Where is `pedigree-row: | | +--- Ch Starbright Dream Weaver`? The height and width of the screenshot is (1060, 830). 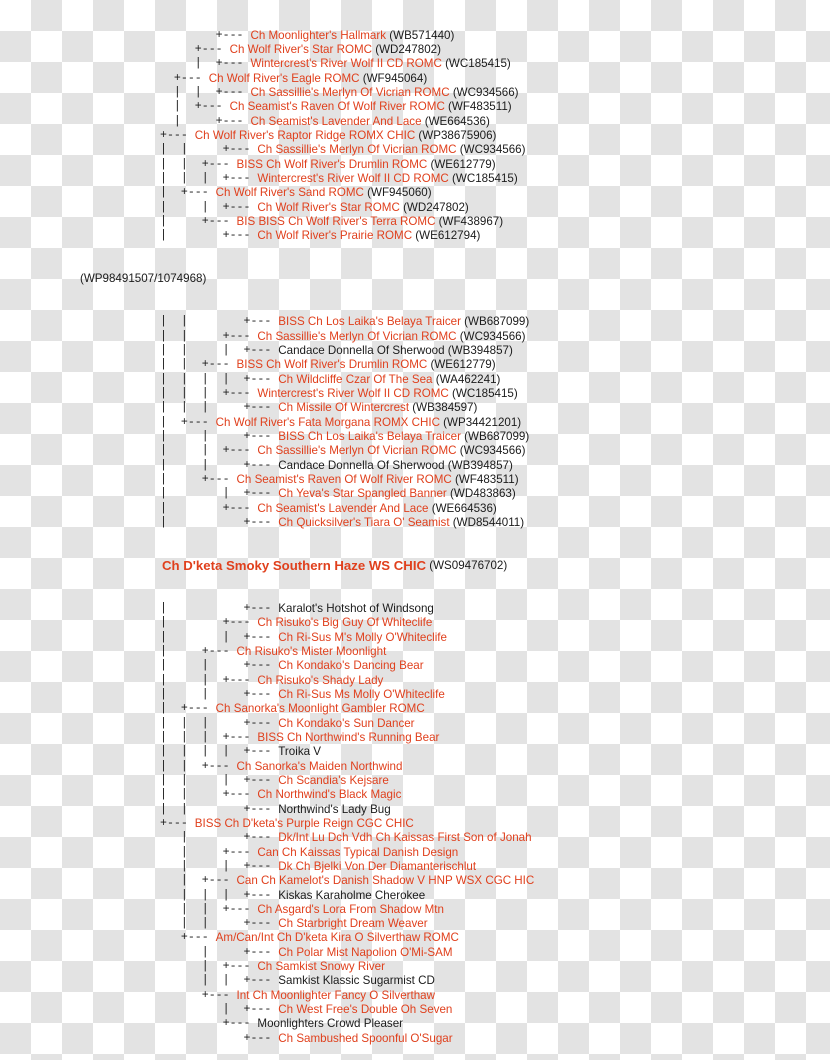 pedigree-row: | | +--- Ch Starbright Dream Weaver is located at coordinates (415, 924).